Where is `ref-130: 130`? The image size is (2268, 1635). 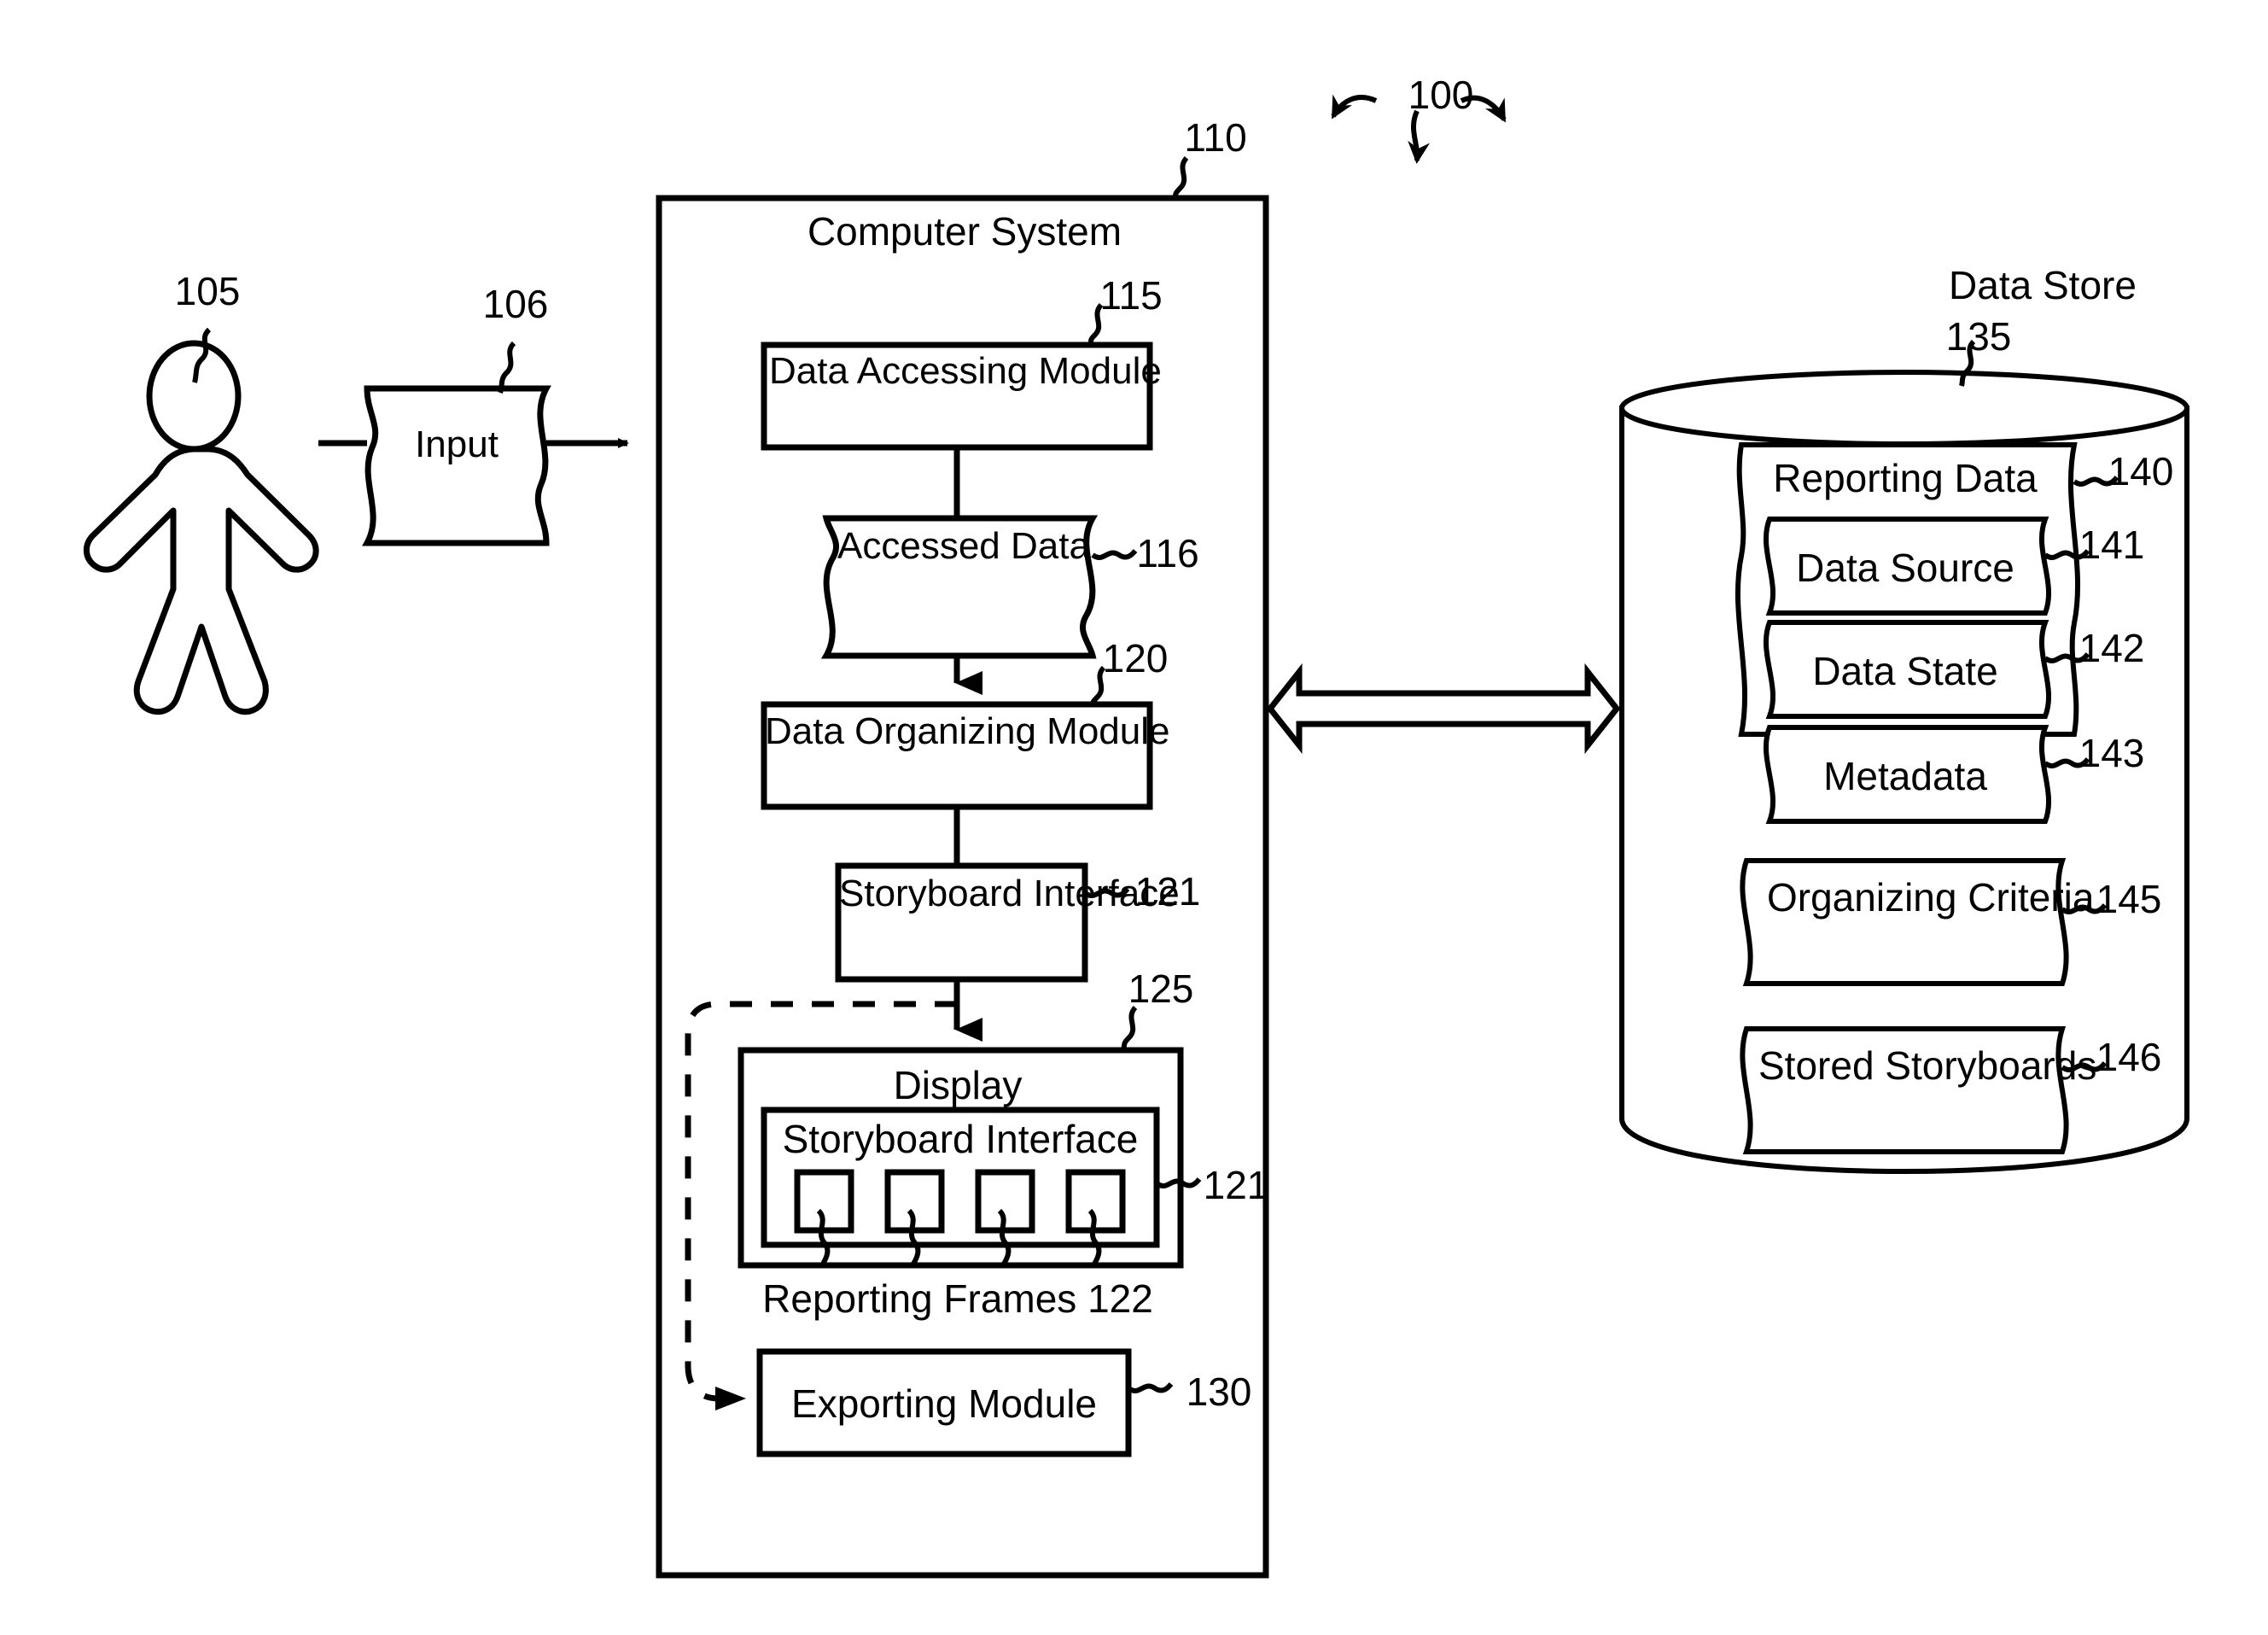 ref-130: 130 is located at coordinates (1219, 1391).